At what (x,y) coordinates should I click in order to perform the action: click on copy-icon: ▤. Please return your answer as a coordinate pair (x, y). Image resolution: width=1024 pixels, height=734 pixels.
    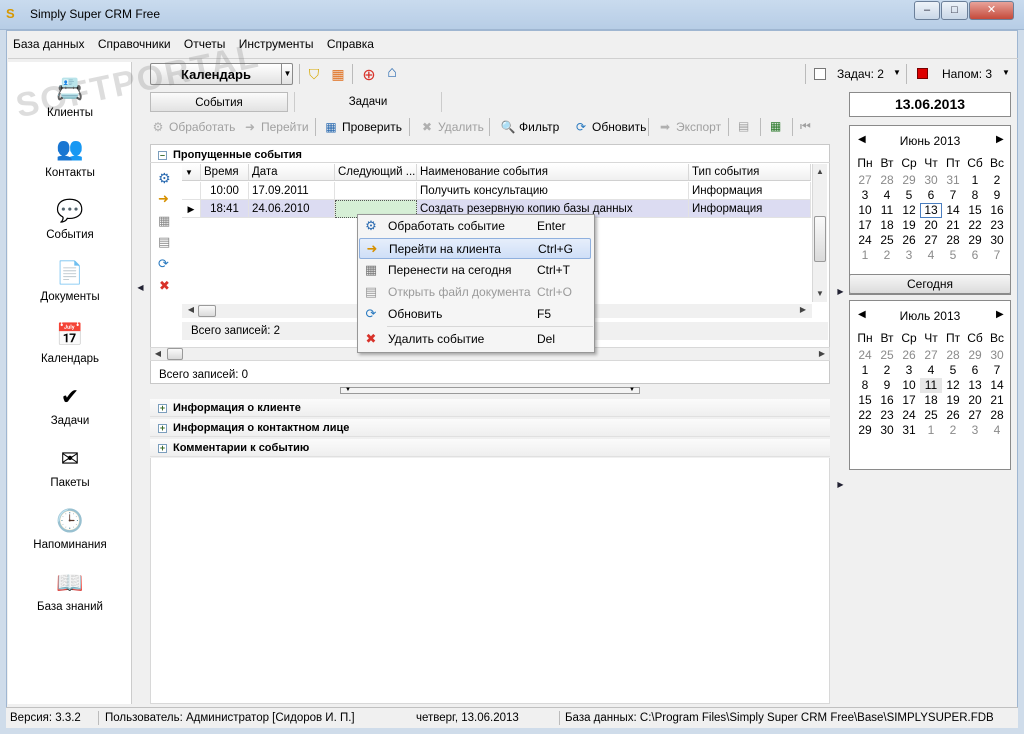
    Looking at the image, I should click on (743, 126).